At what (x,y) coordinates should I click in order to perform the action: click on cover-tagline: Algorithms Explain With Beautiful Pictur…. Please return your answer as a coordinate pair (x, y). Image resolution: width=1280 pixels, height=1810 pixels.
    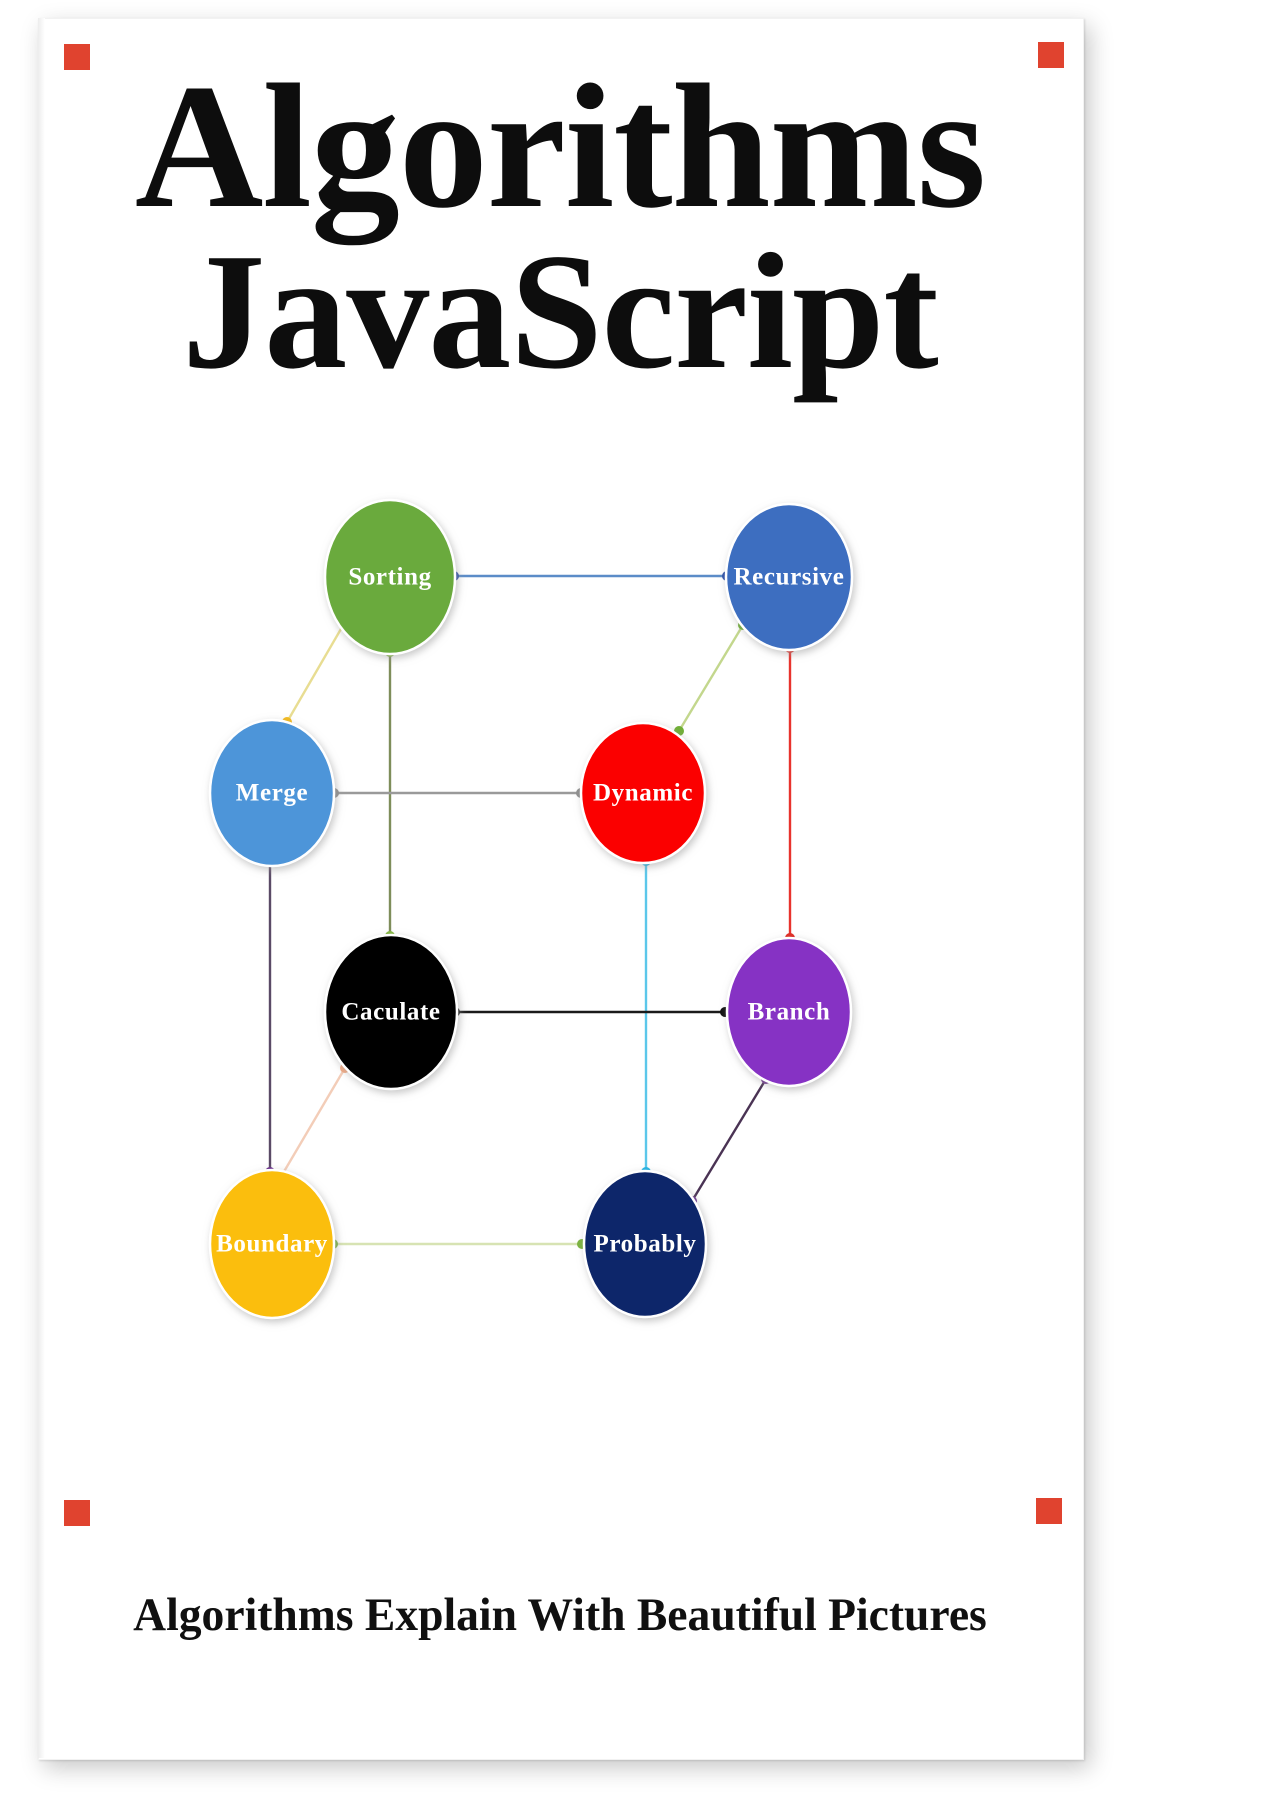
    Looking at the image, I should click on (560, 1615).